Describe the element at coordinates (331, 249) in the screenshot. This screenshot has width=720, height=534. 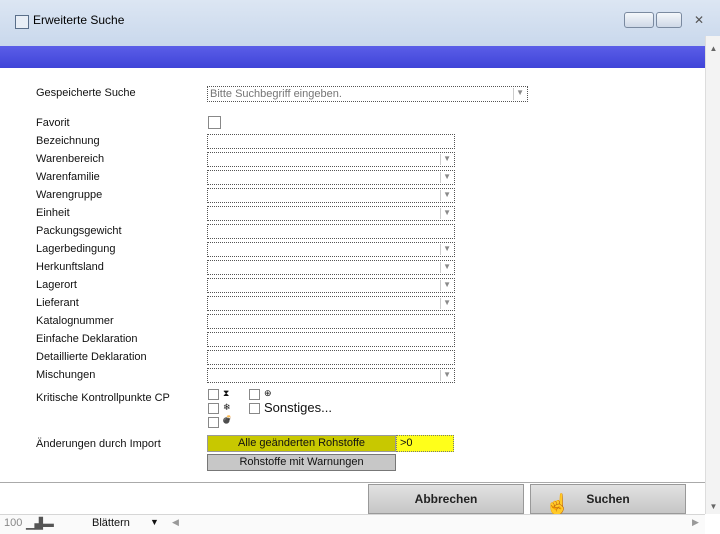
I see `lagerbedingung-dropdown: ▼` at that location.